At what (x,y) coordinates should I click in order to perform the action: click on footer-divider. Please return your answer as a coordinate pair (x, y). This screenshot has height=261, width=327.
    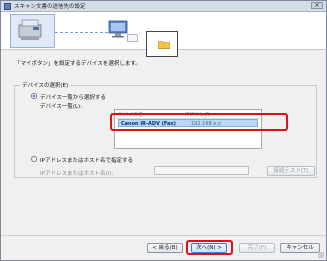
    Looking at the image, I should click on (163, 235).